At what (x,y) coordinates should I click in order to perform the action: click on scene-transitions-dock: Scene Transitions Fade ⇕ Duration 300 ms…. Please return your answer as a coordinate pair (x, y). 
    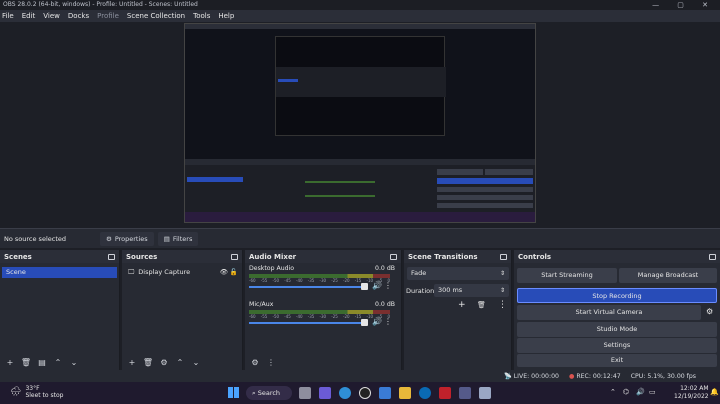
    Looking at the image, I should click on (458, 310).